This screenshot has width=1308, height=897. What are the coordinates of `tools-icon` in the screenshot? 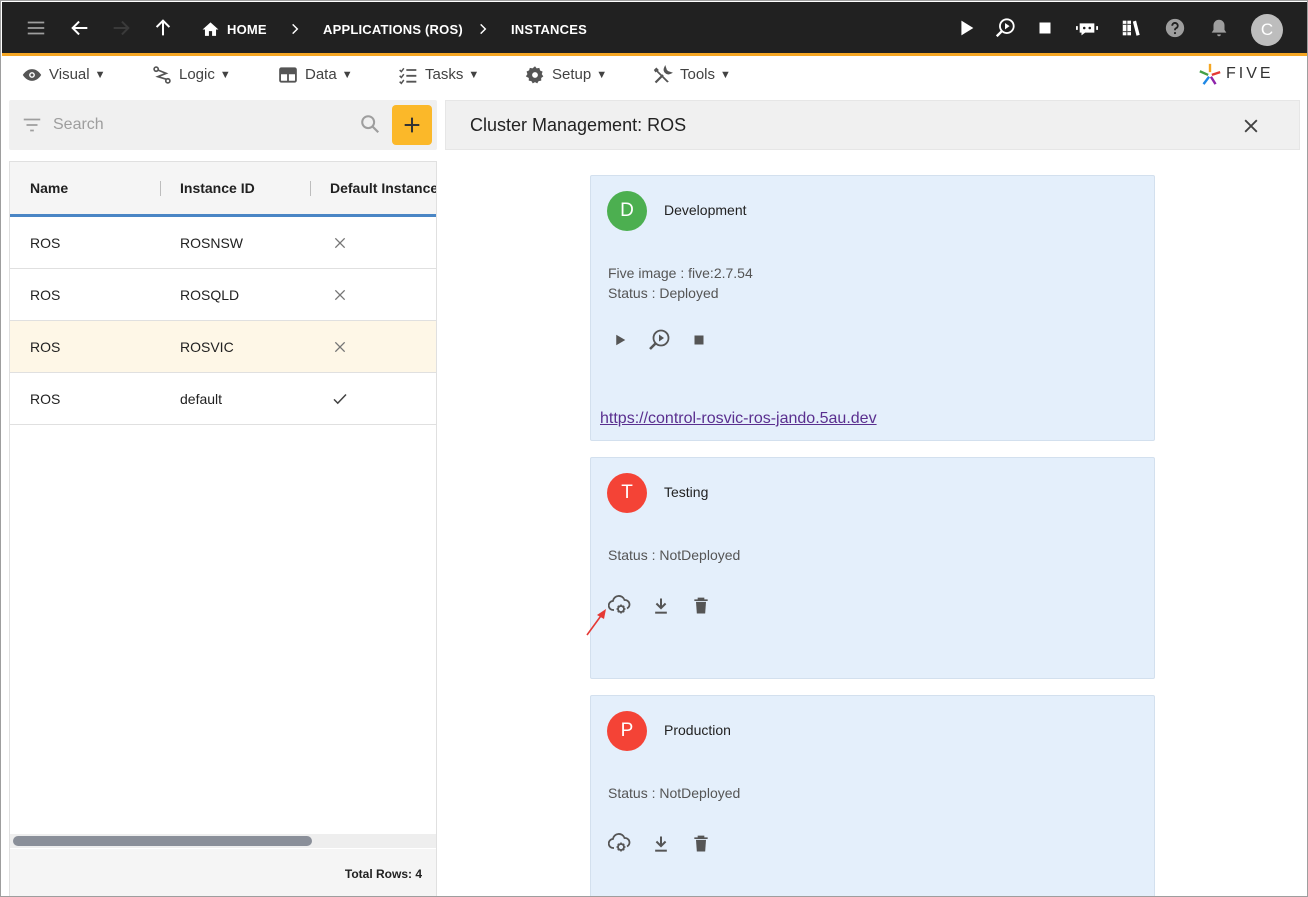 It's located at (663, 73).